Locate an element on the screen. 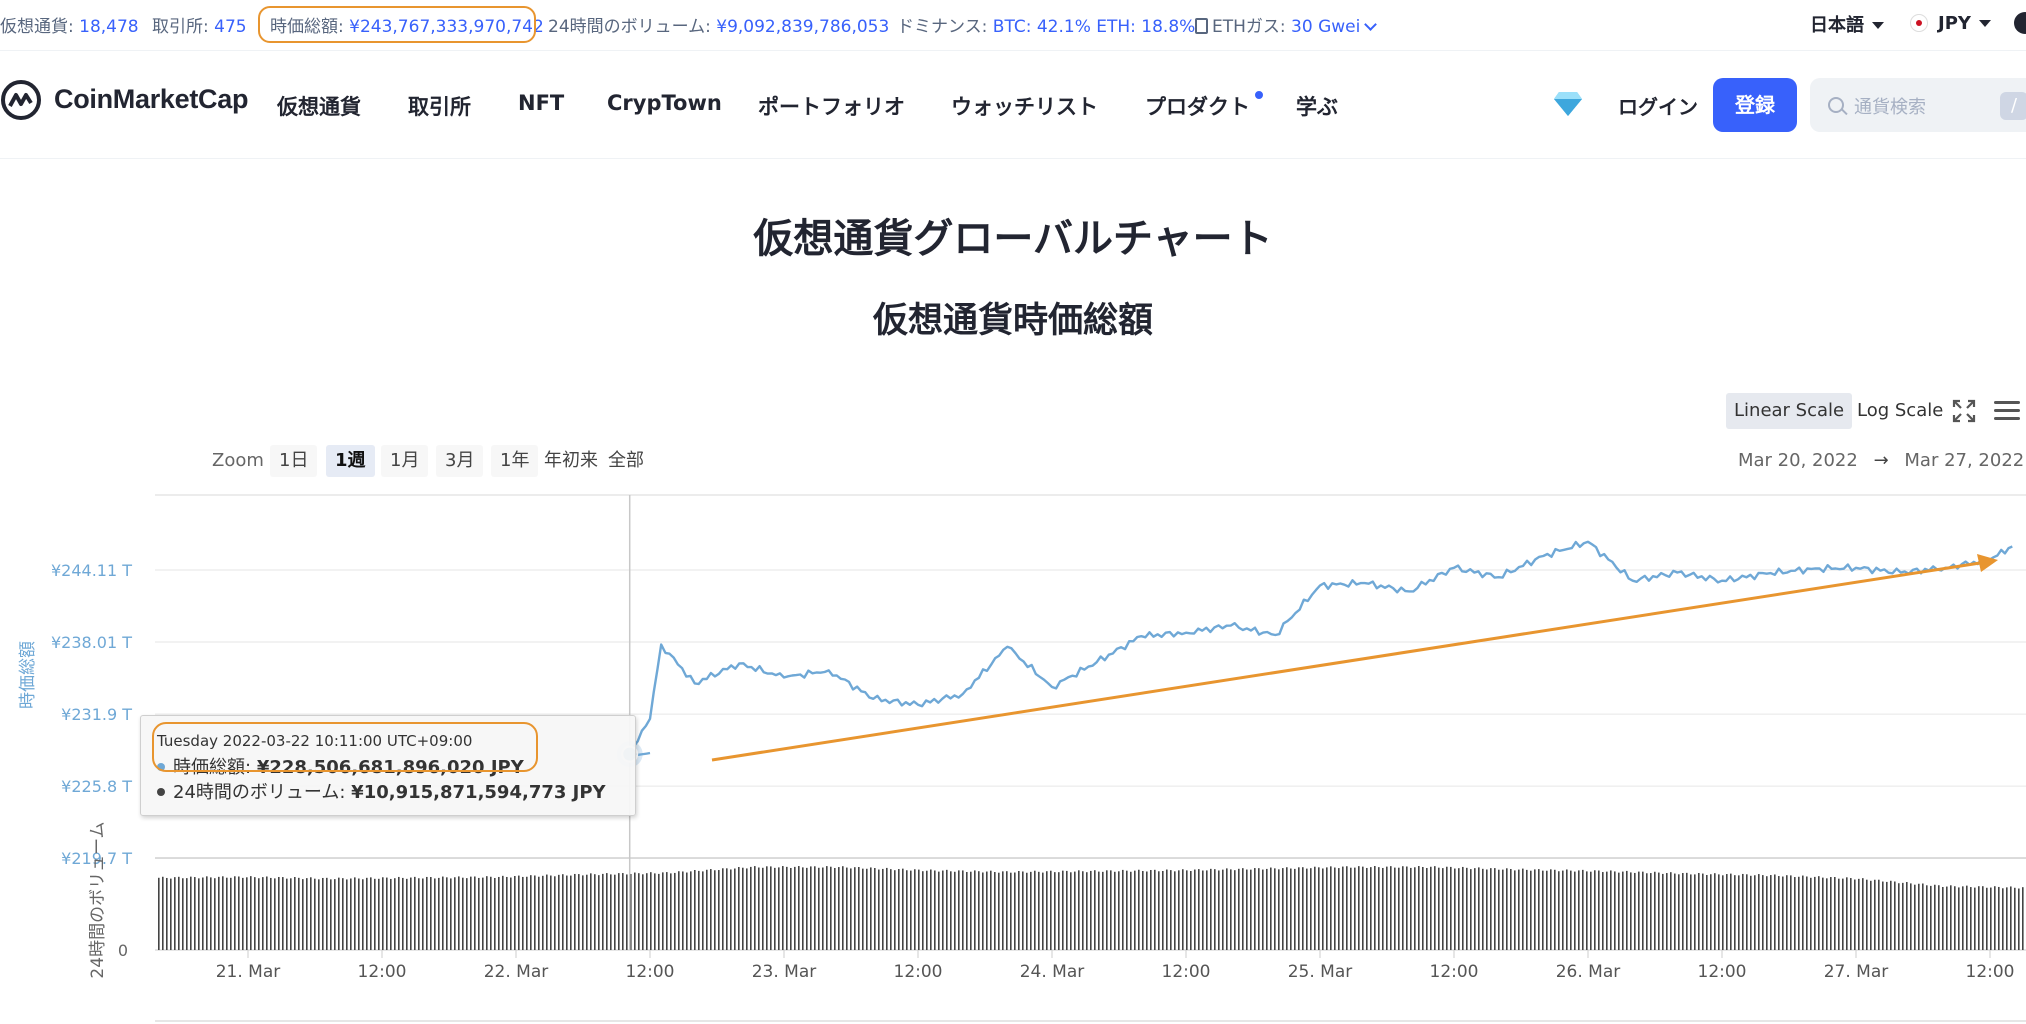 The width and height of the screenshot is (2026, 1024). stat-exchanges: 取引所: 475 is located at coordinates (199, 24).